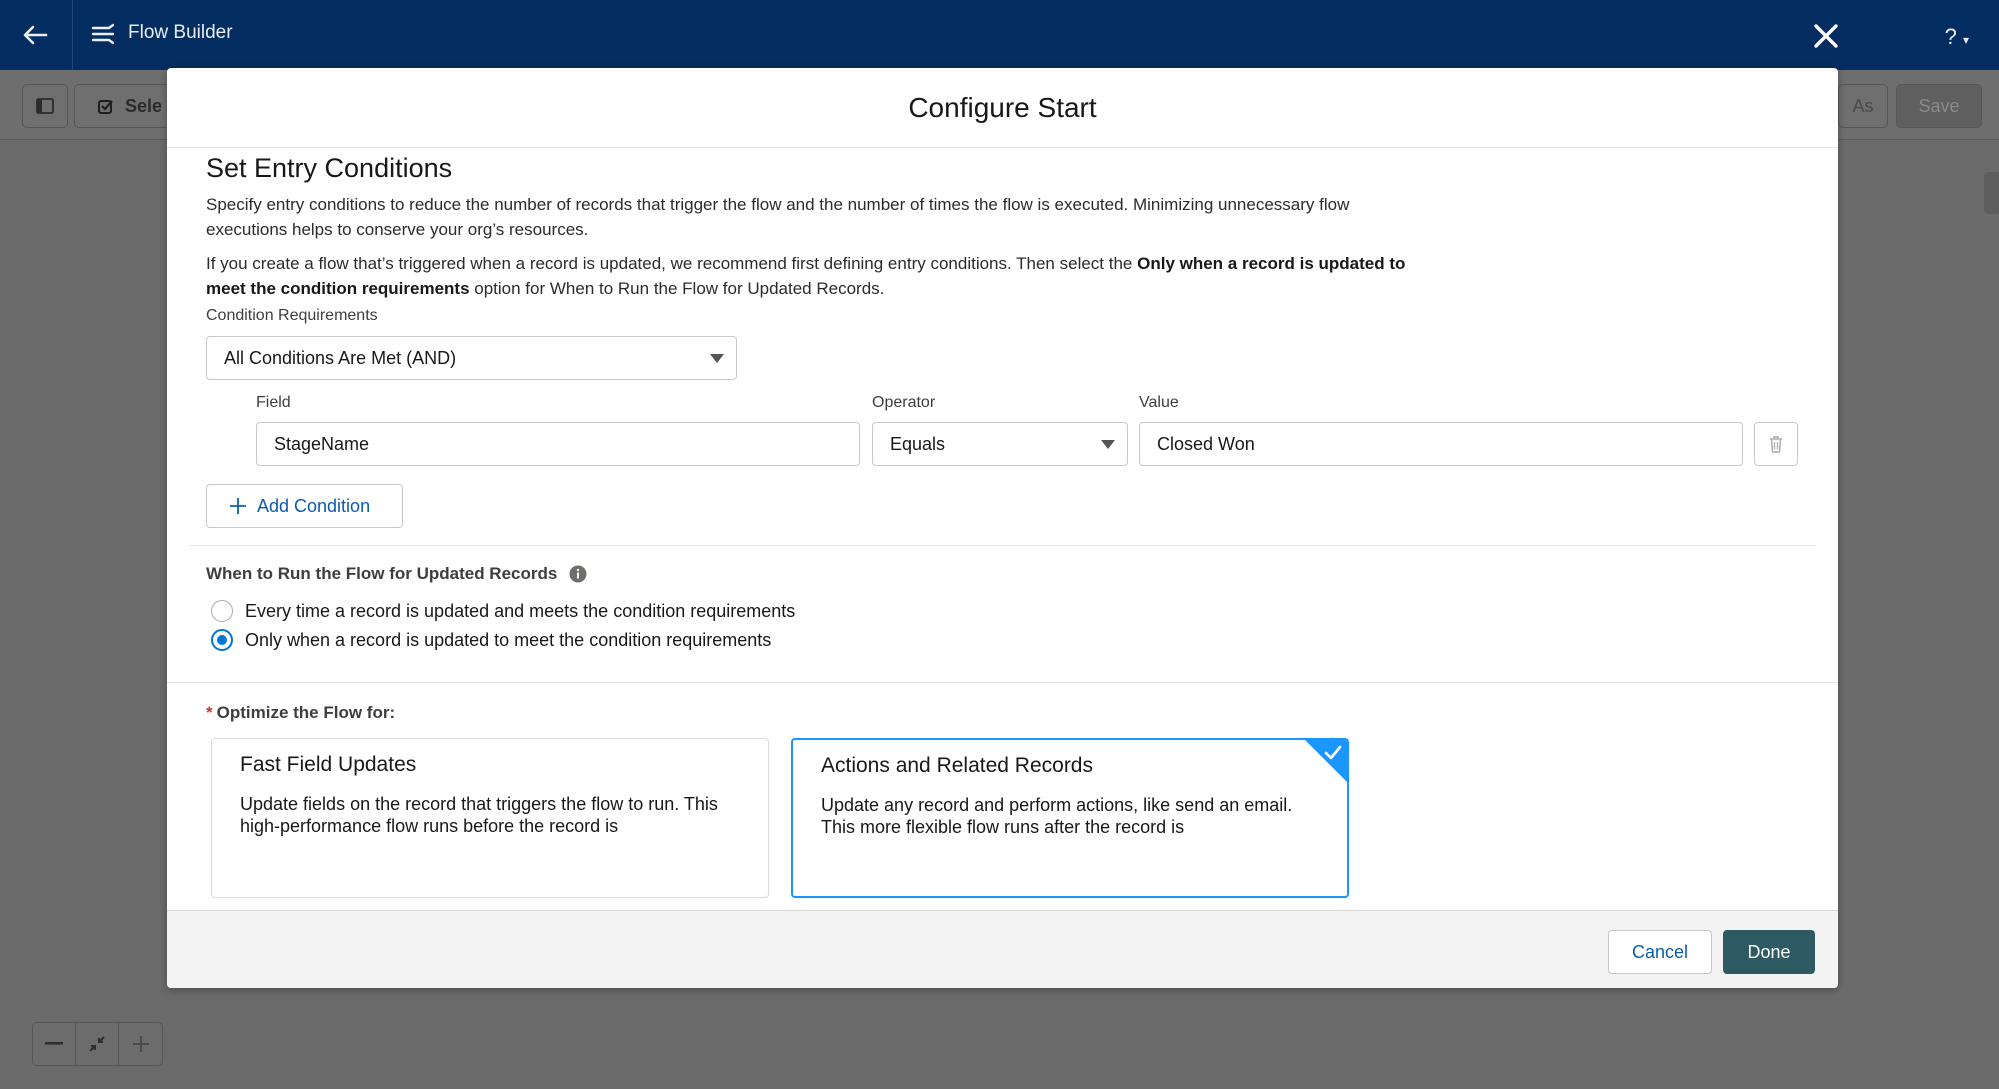 The width and height of the screenshot is (1999, 1089). I want to click on app-header: Flow Builder ? ▾, so click(999, 35).